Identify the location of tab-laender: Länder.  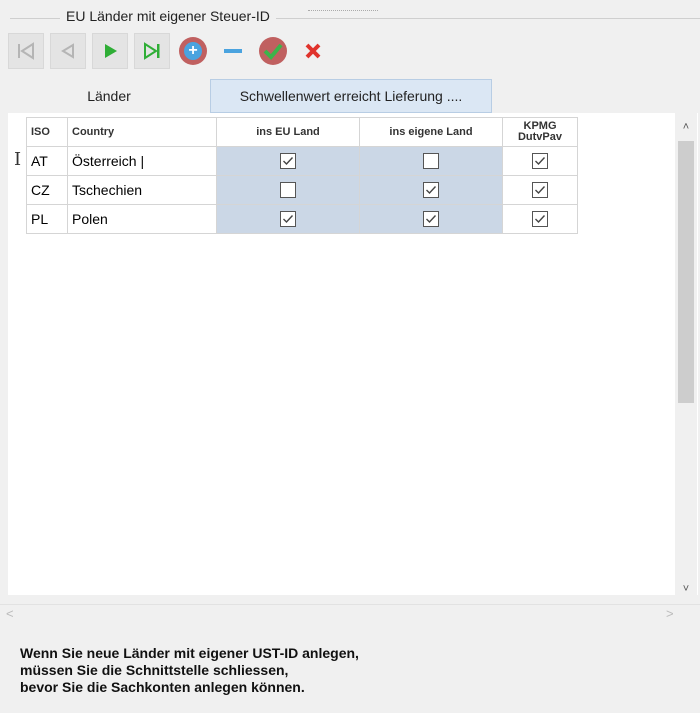
(109, 96).